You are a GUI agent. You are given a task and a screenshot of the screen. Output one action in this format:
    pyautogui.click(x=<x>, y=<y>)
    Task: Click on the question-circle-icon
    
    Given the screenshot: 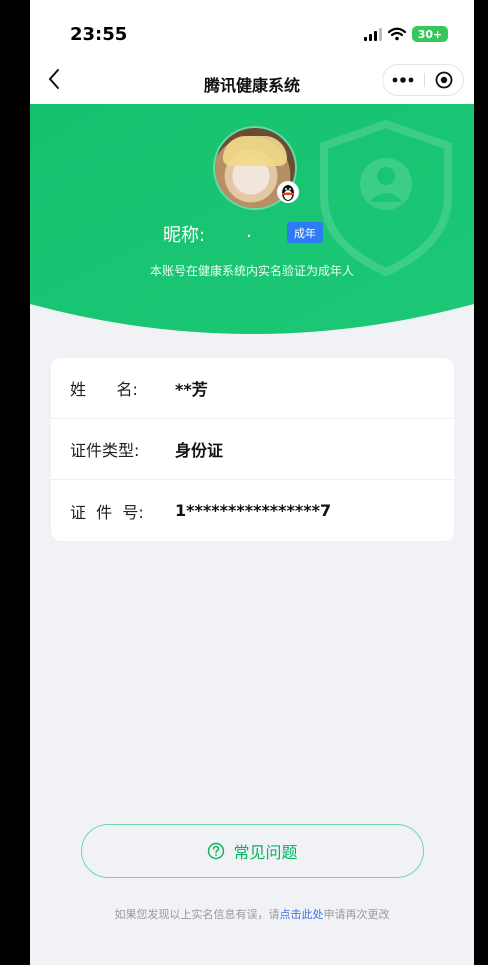 What is the action you would take?
    pyautogui.click(x=216, y=851)
    